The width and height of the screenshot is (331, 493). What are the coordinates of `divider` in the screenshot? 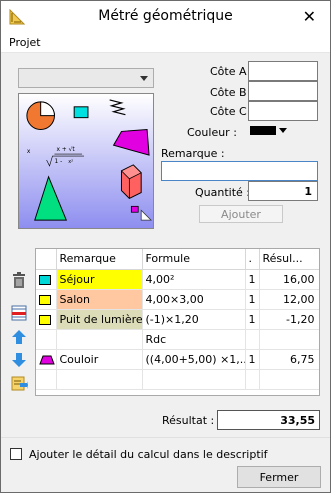 It's located at (165, 437).